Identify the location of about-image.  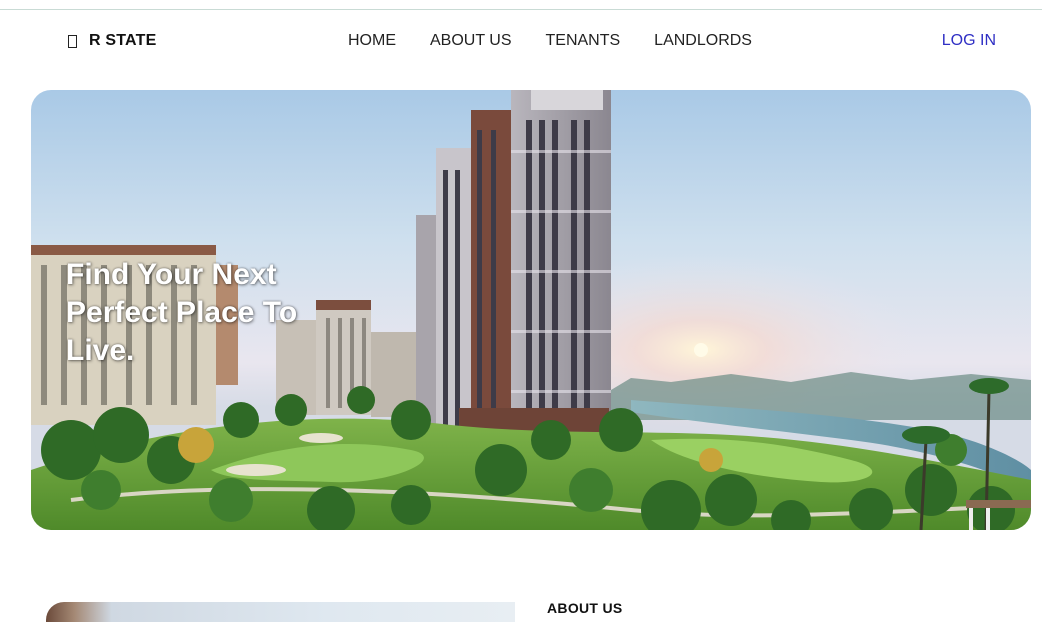
(280, 612).